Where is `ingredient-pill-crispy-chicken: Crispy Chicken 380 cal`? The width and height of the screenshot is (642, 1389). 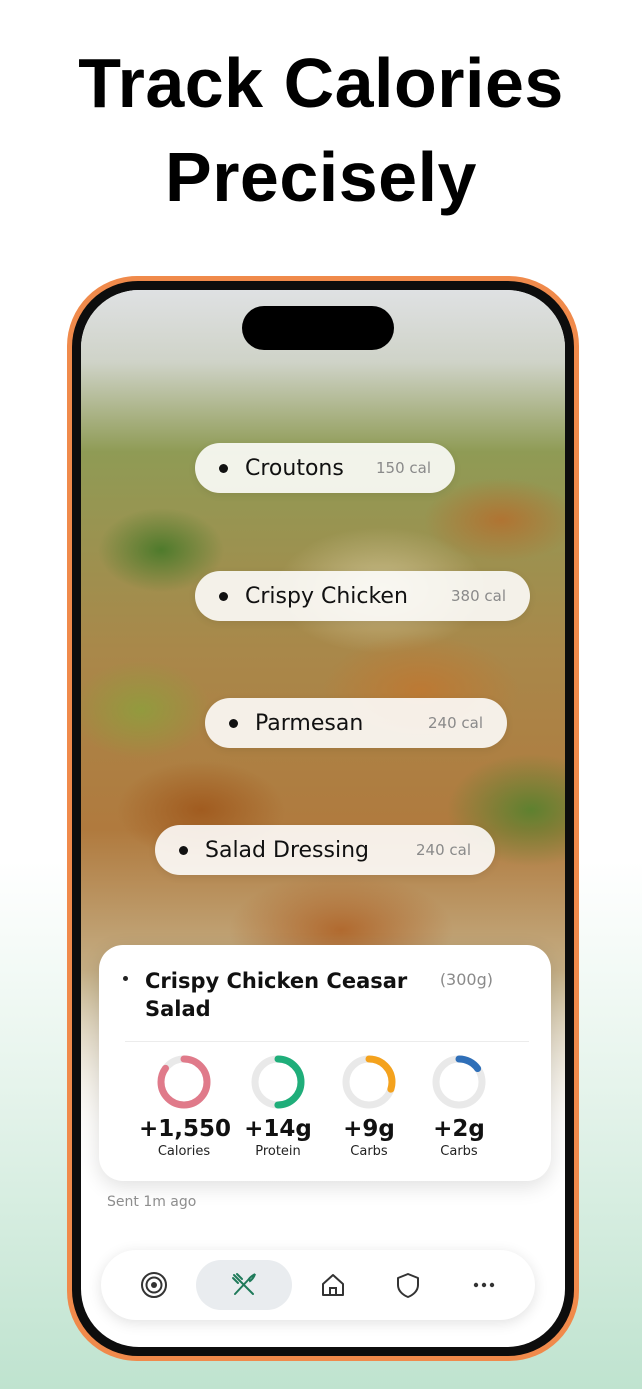
ingredient-pill-crispy-chicken: Crispy Chicken 380 cal is located at coordinates (362, 596).